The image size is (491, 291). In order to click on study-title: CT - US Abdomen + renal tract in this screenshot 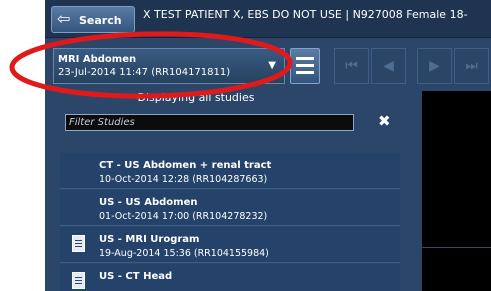, I will do `click(185, 165)`.